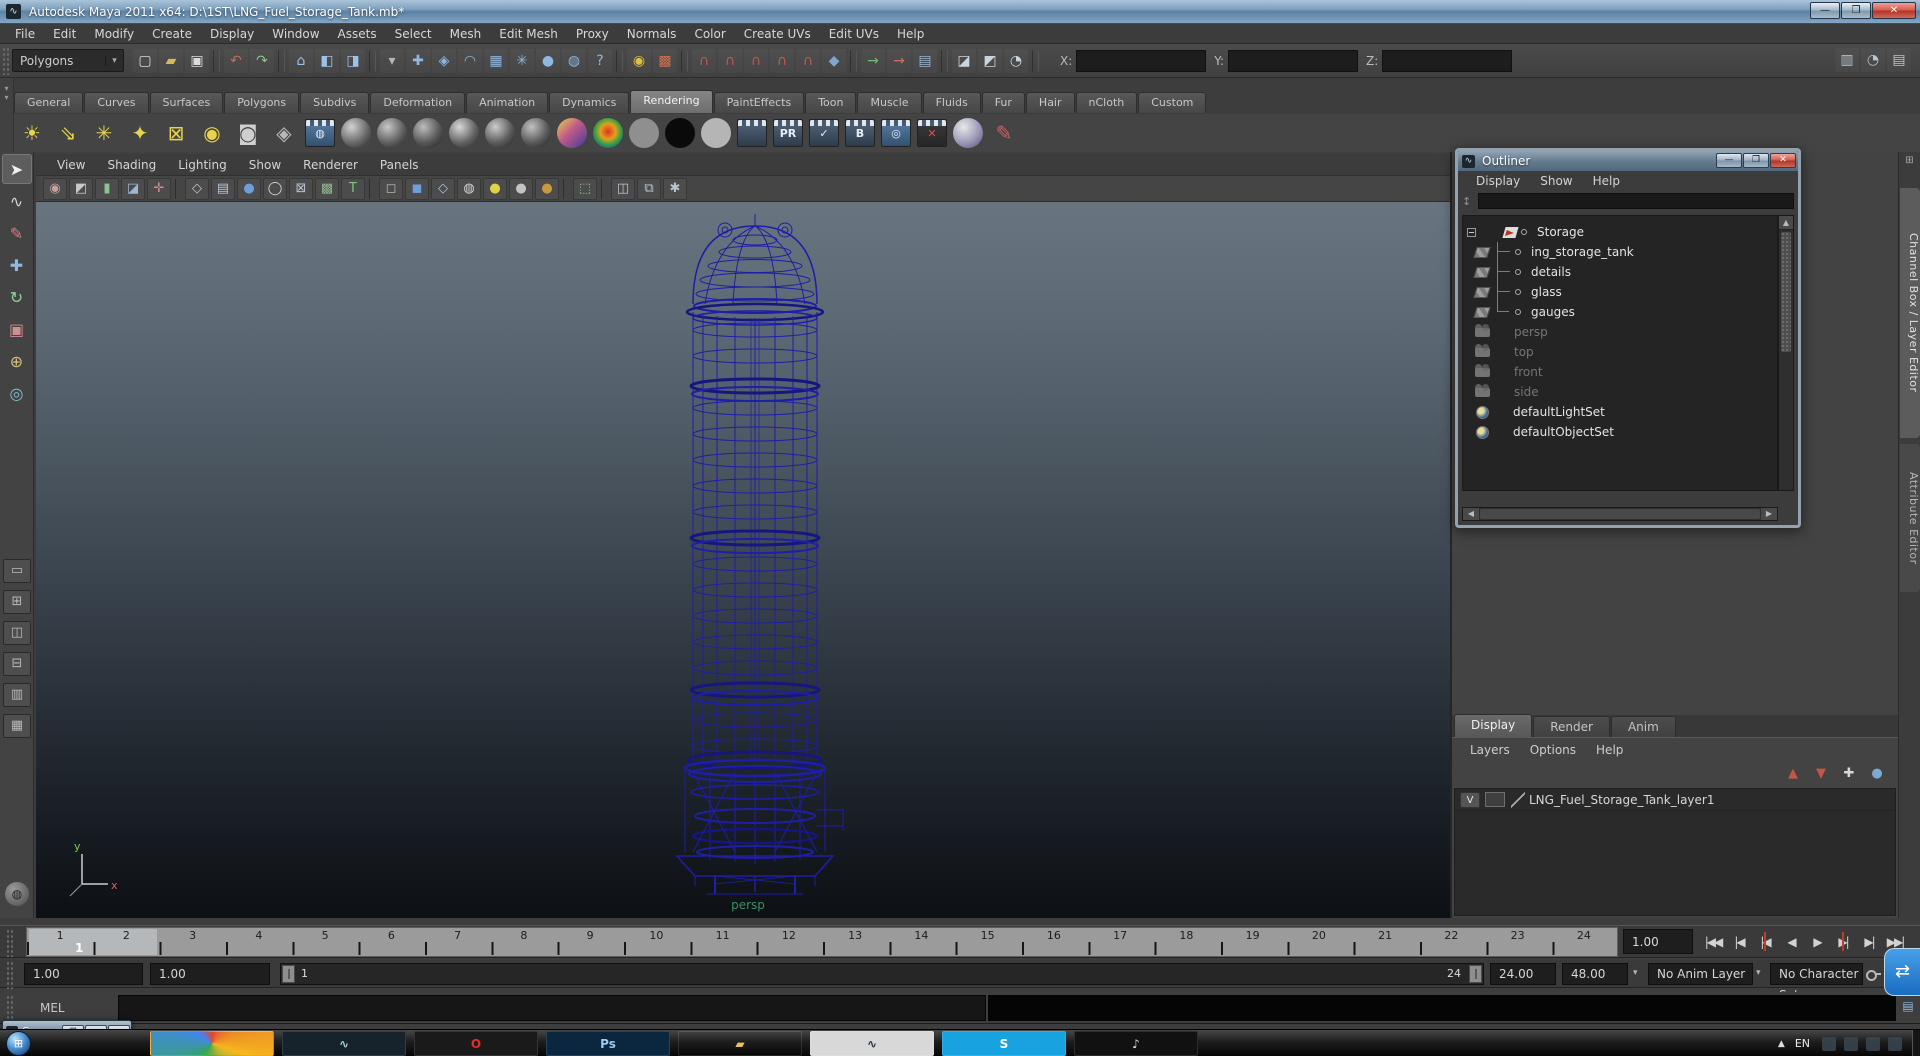  I want to click on layer-row: V LNG_Fuel_Storage_Tank_layer1, so click(1675, 800).